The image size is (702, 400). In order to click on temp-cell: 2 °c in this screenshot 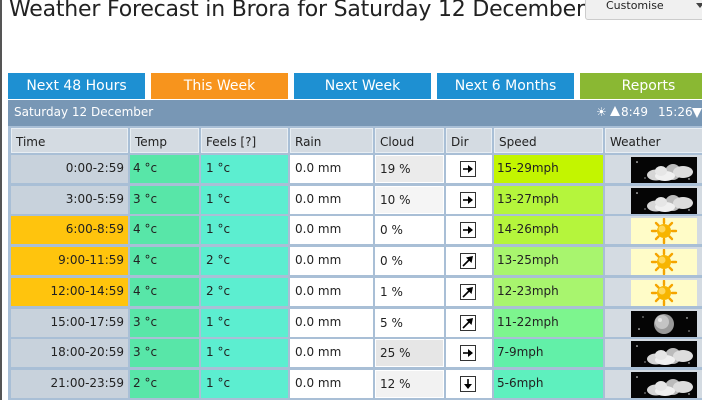, I will do `click(164, 383)`.